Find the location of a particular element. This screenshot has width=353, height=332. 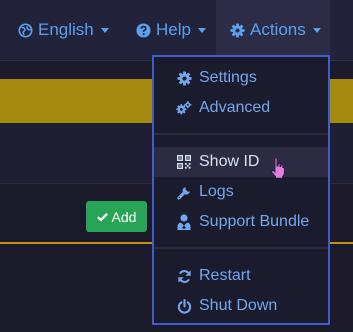

hand-pointer-cursor-icon is located at coordinates (278, 168).